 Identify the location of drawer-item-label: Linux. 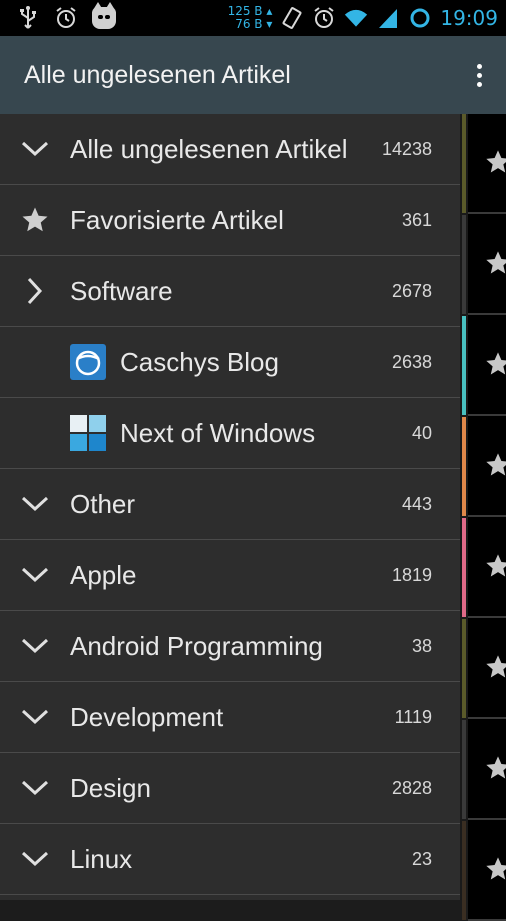
(101, 858).